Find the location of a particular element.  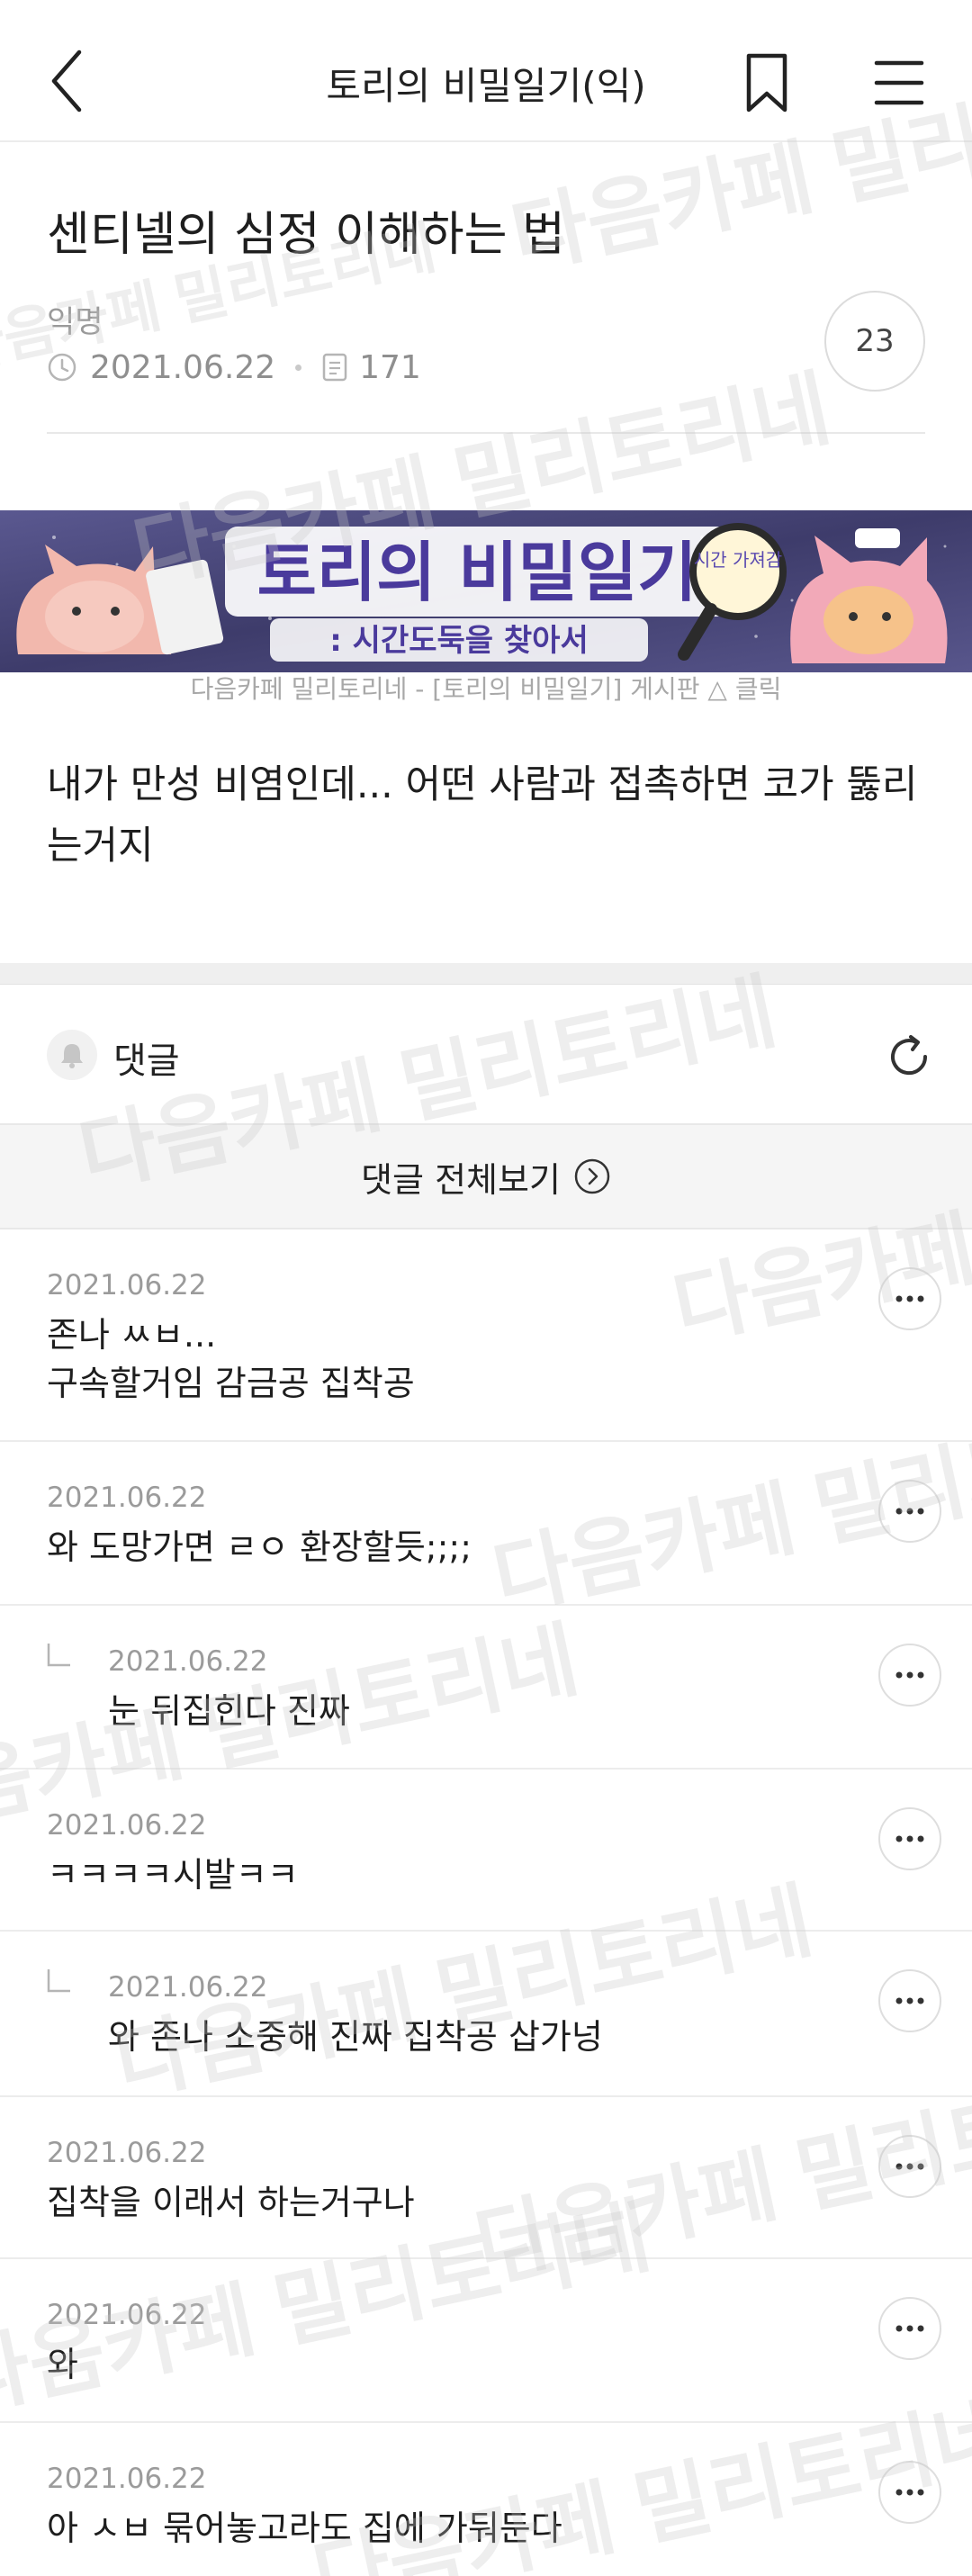

banner-badge: 시간 가져감 is located at coordinates (738, 560).